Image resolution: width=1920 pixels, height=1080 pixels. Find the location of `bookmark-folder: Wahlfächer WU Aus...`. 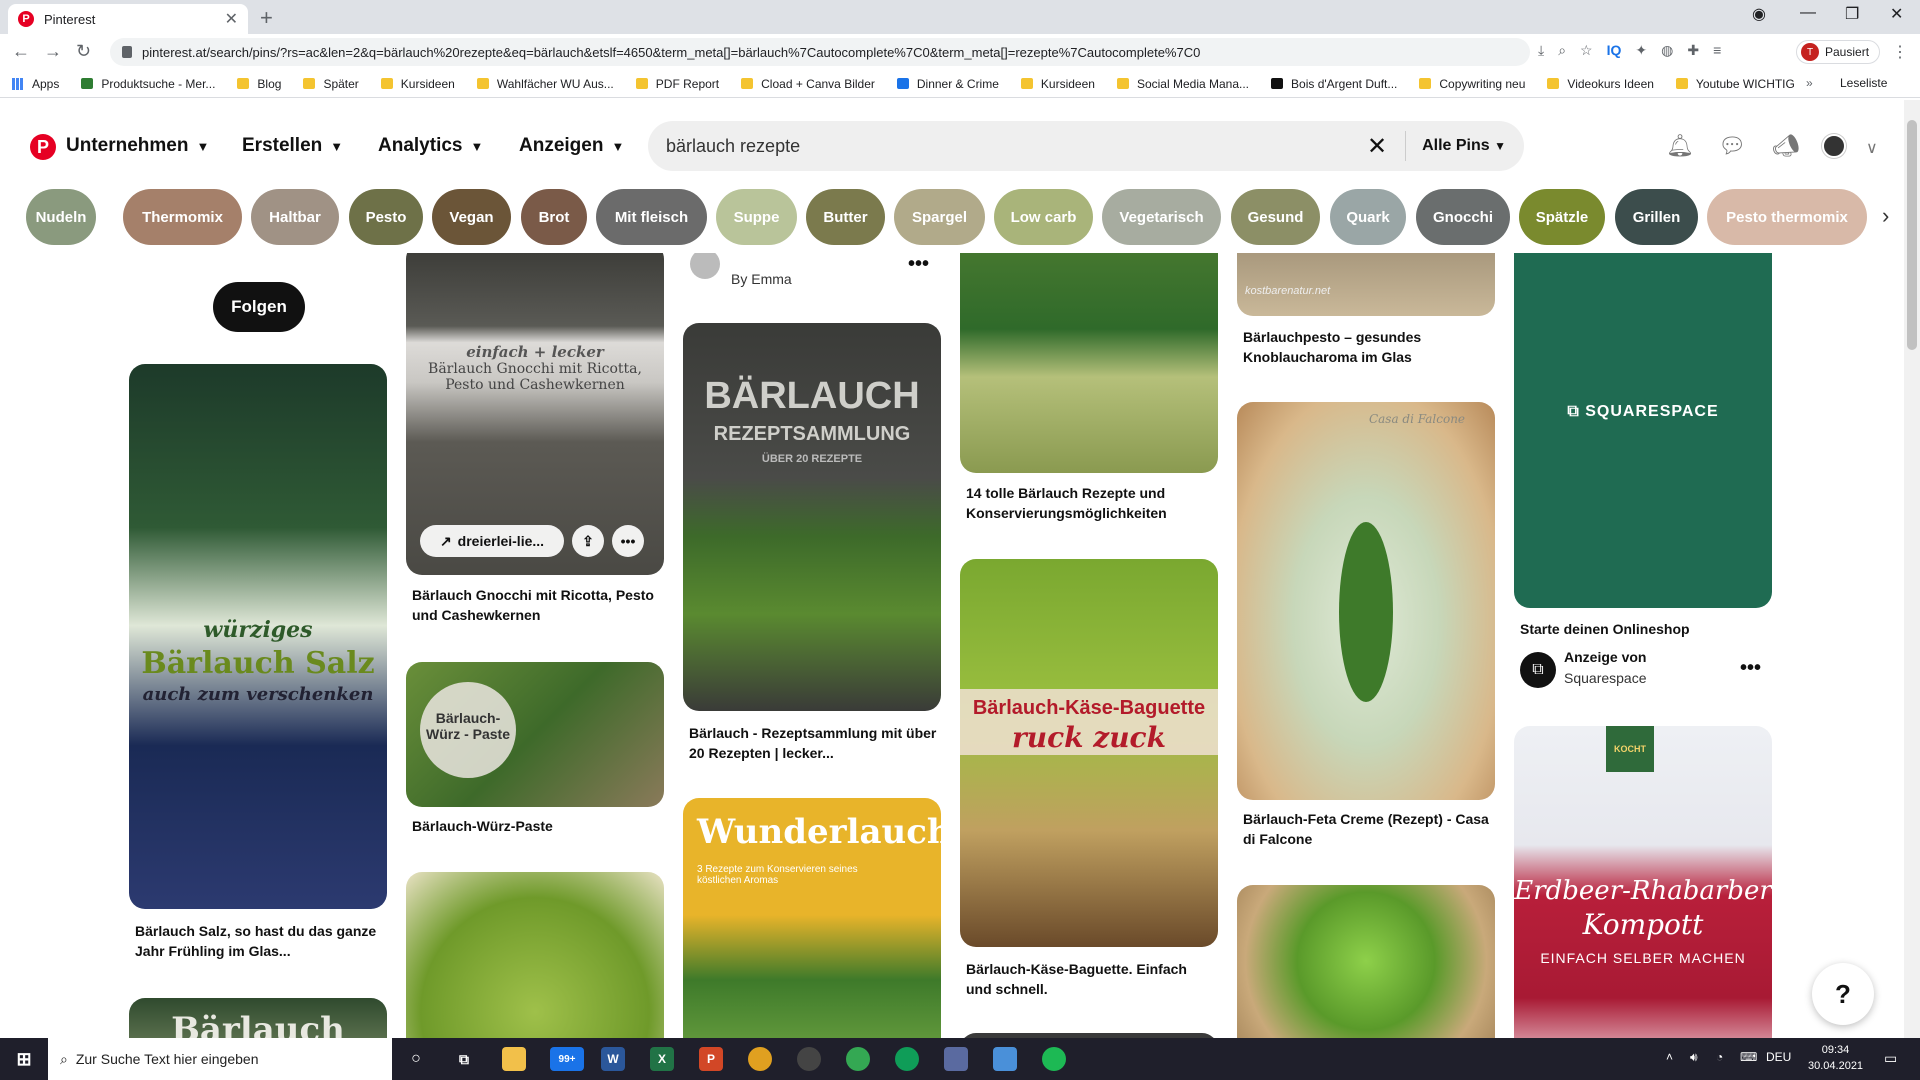

bookmark-folder: Wahlfächer WU Aus... is located at coordinates (545, 84).